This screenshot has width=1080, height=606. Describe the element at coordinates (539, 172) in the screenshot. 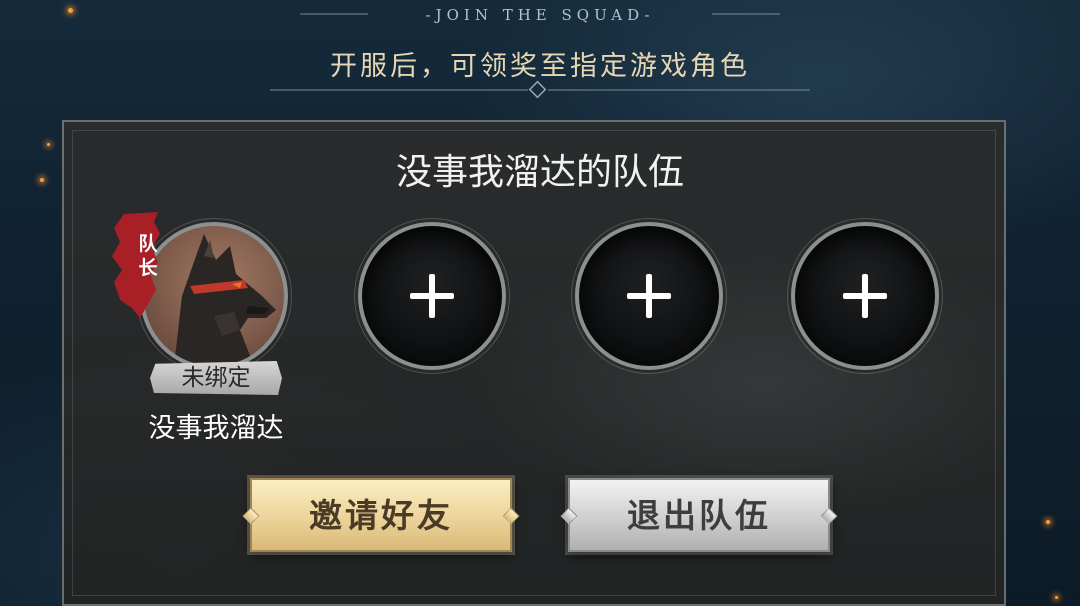

I see `team-name: 没事我溜达的队伍` at that location.